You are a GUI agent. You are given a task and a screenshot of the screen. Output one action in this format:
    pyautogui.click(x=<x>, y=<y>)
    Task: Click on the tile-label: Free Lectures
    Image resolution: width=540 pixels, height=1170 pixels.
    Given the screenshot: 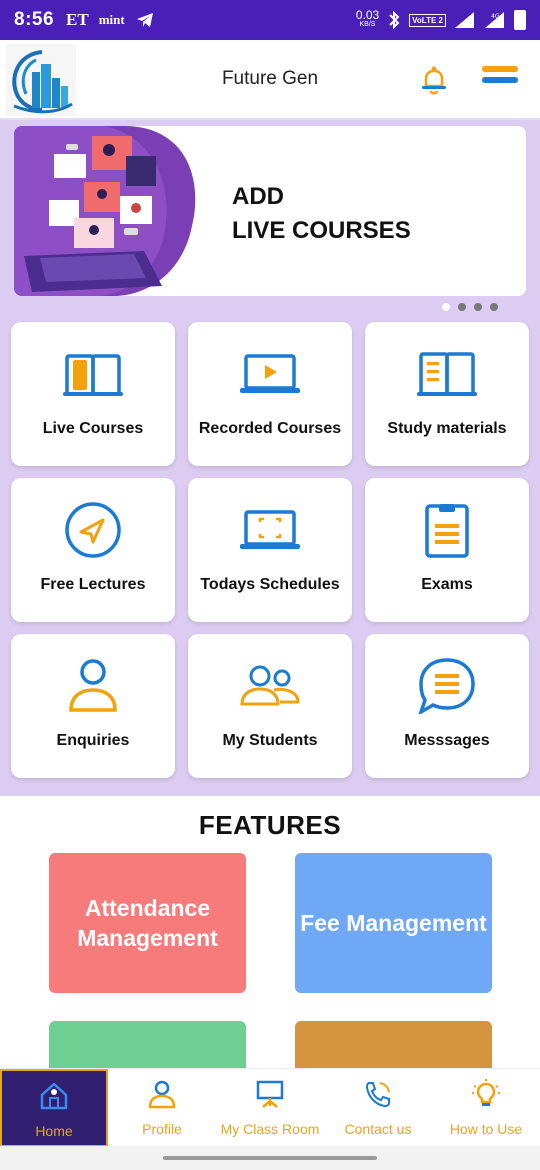 What is the action you would take?
    pyautogui.click(x=93, y=584)
    